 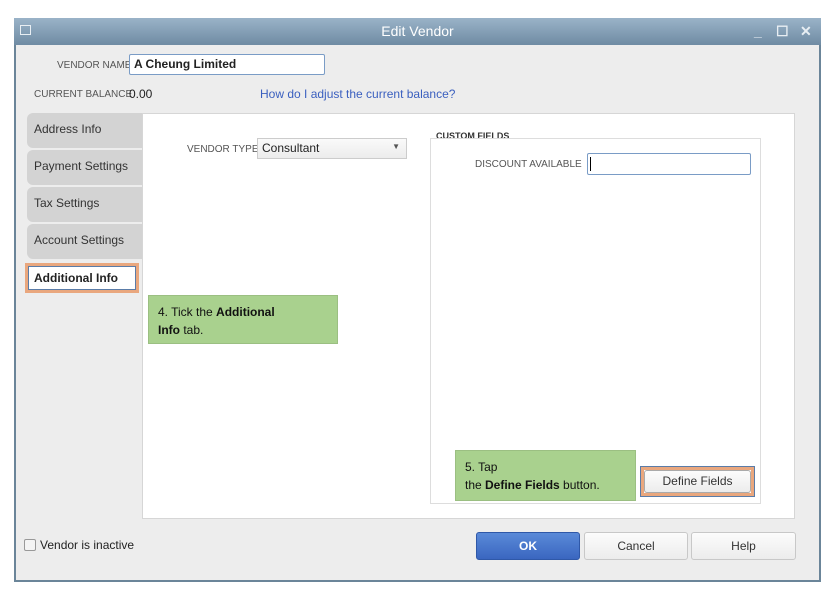 I want to click on discount-available-input, so click(x=669, y=164).